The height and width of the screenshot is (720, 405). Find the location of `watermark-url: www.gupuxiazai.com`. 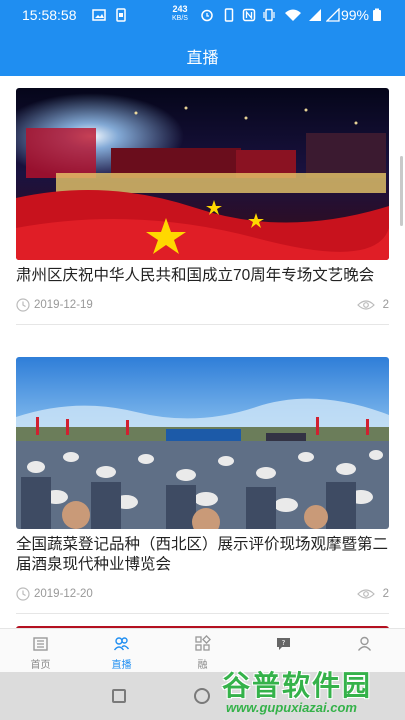

watermark-url: www.gupuxiazai.com is located at coordinates (291, 707).